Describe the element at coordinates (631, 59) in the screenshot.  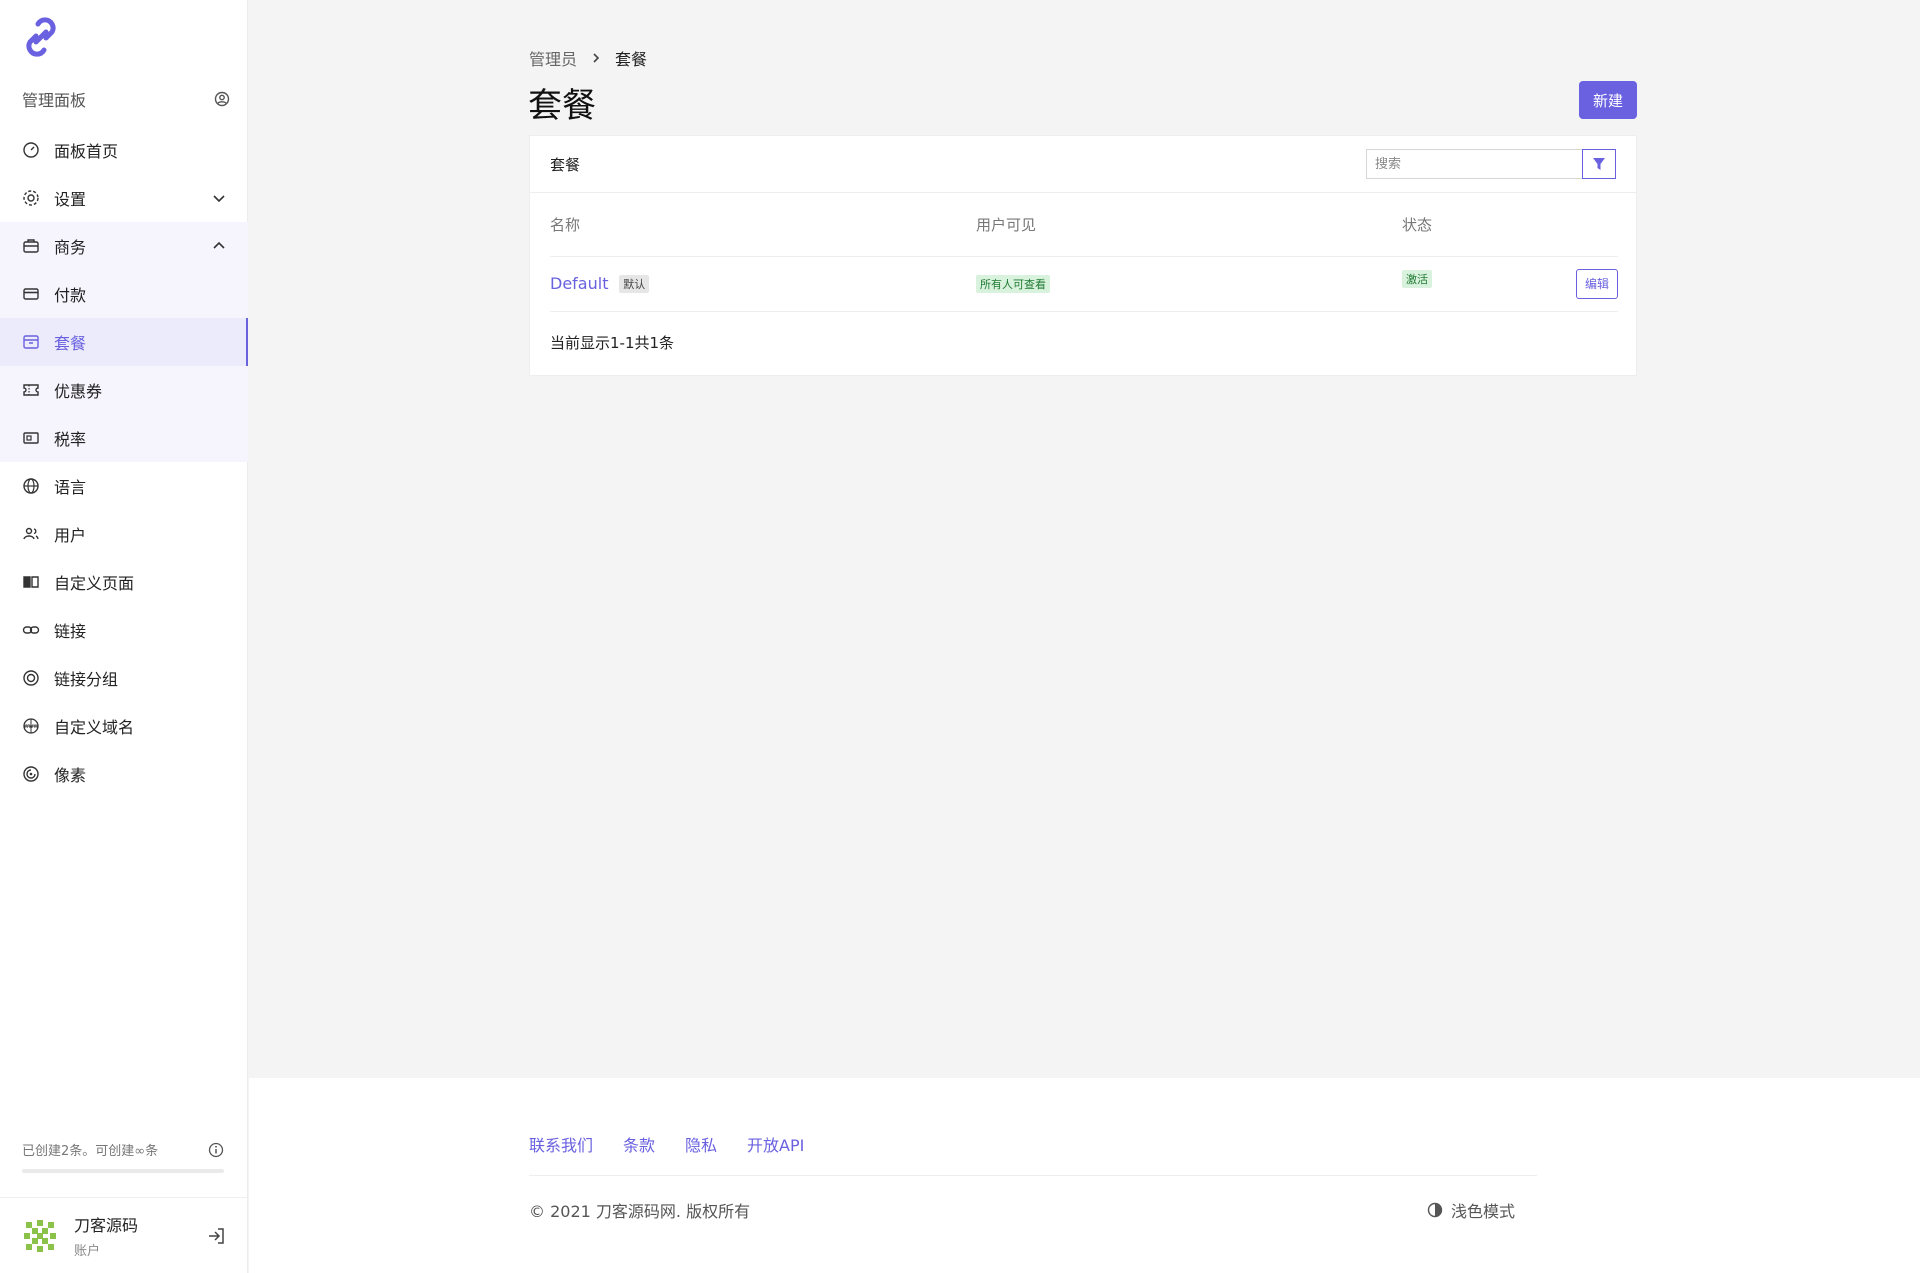
I see `breadcrumb-current: 套餐` at that location.